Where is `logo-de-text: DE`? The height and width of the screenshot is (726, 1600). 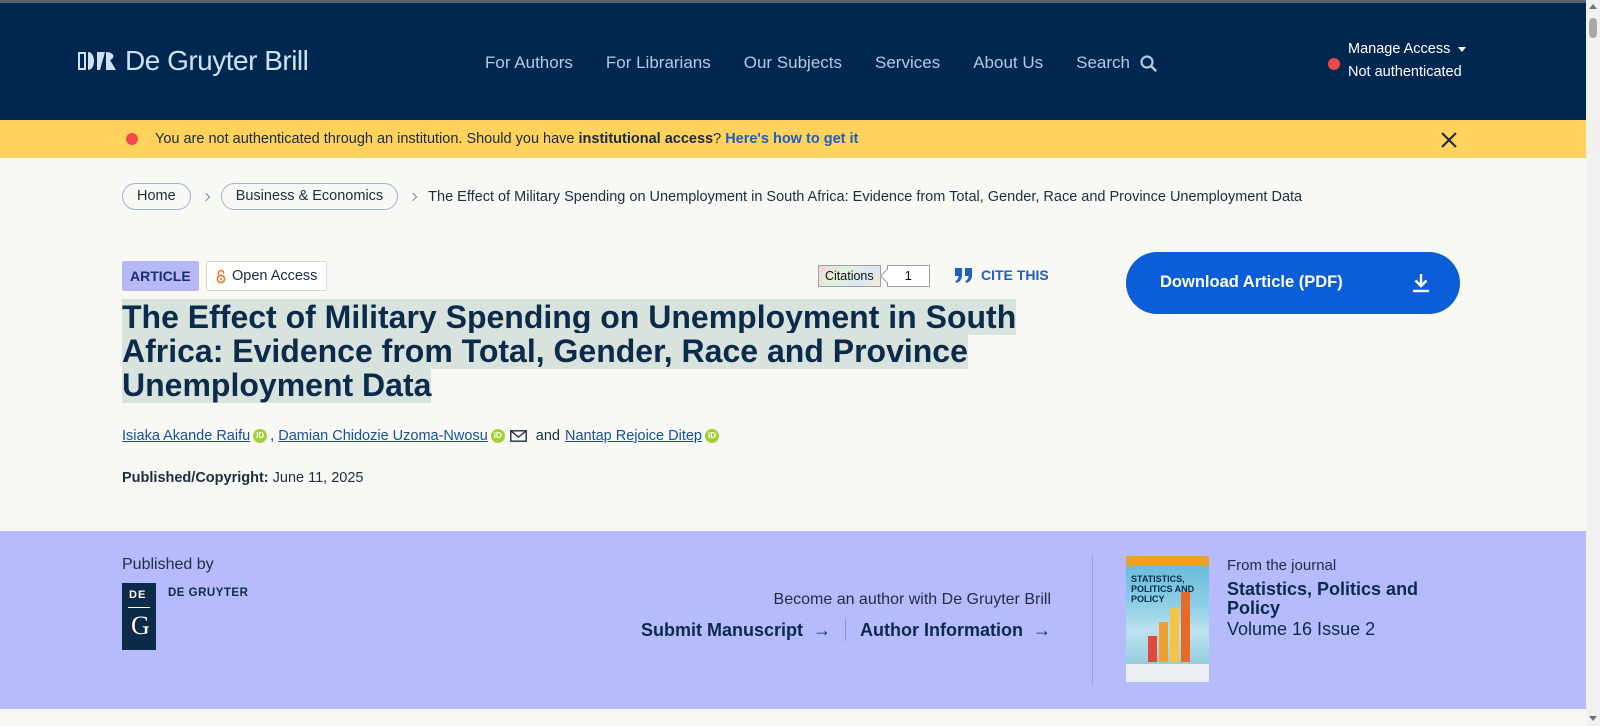 logo-de-text: DE is located at coordinates (138, 595).